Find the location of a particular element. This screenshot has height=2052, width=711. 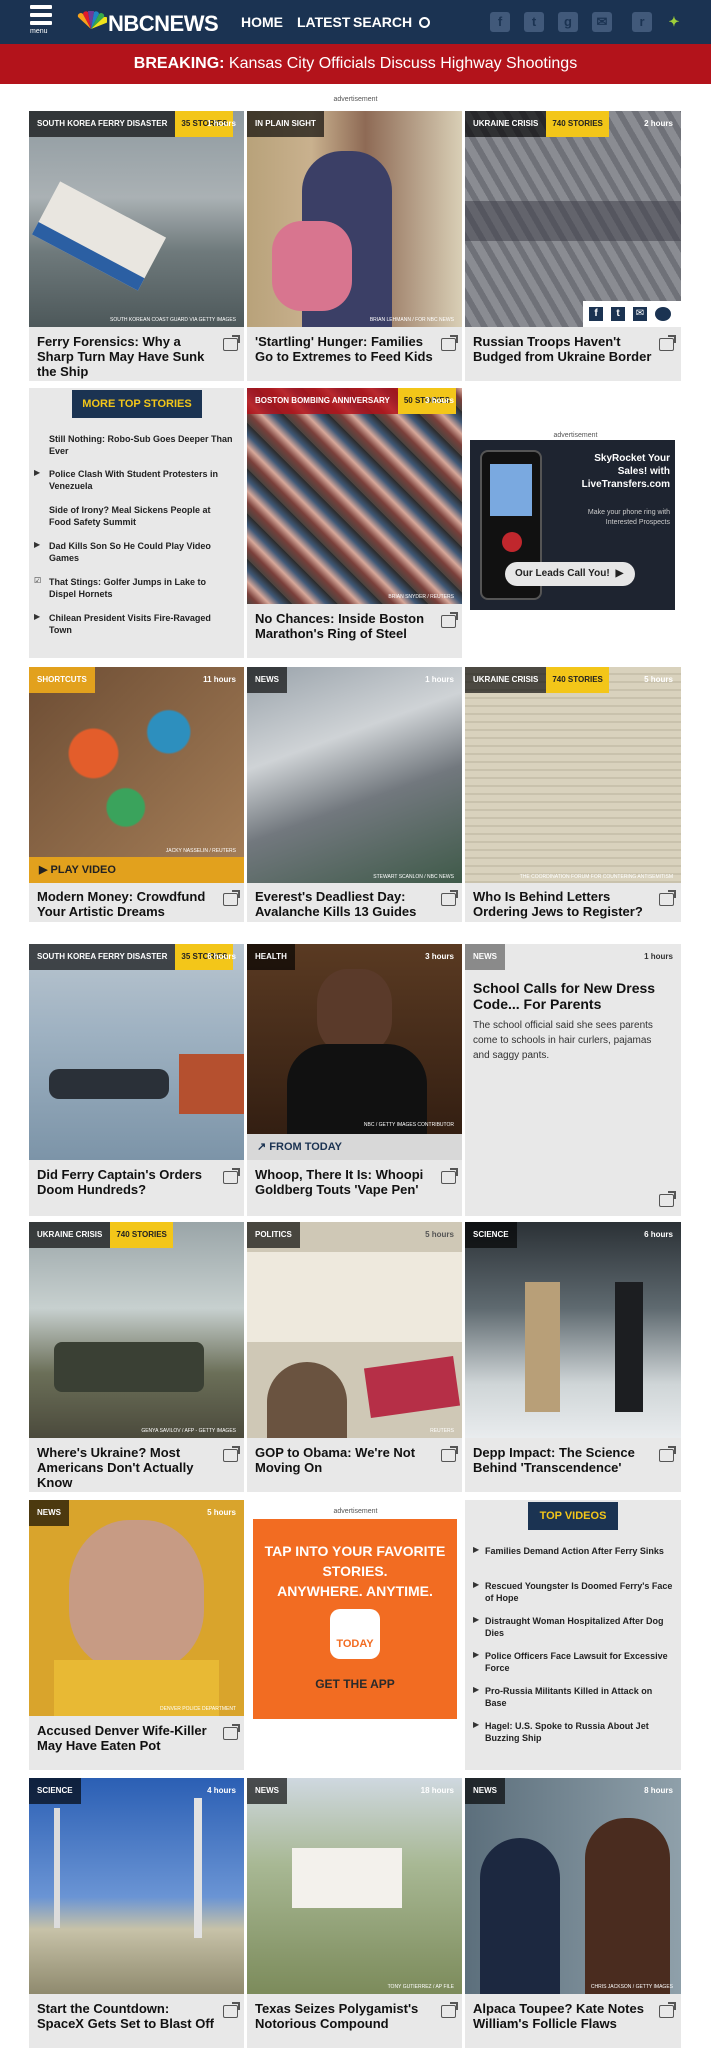

list-item: Families Demand Action After Ferry Sinks is located at coordinates (579, 1551).